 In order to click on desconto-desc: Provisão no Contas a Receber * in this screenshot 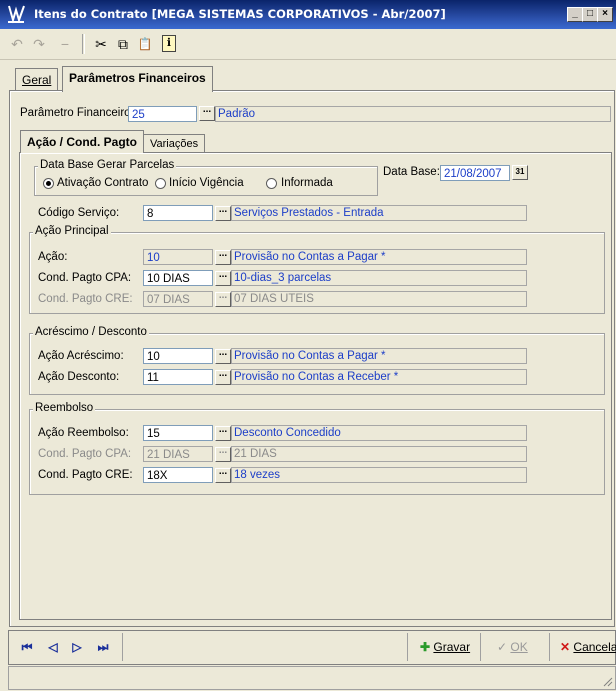, I will do `click(379, 377)`.